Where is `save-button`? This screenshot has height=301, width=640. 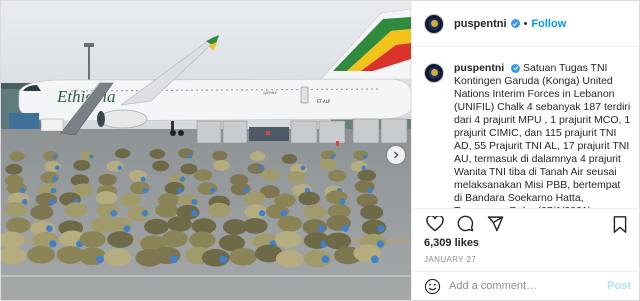 save-button is located at coordinates (620, 224).